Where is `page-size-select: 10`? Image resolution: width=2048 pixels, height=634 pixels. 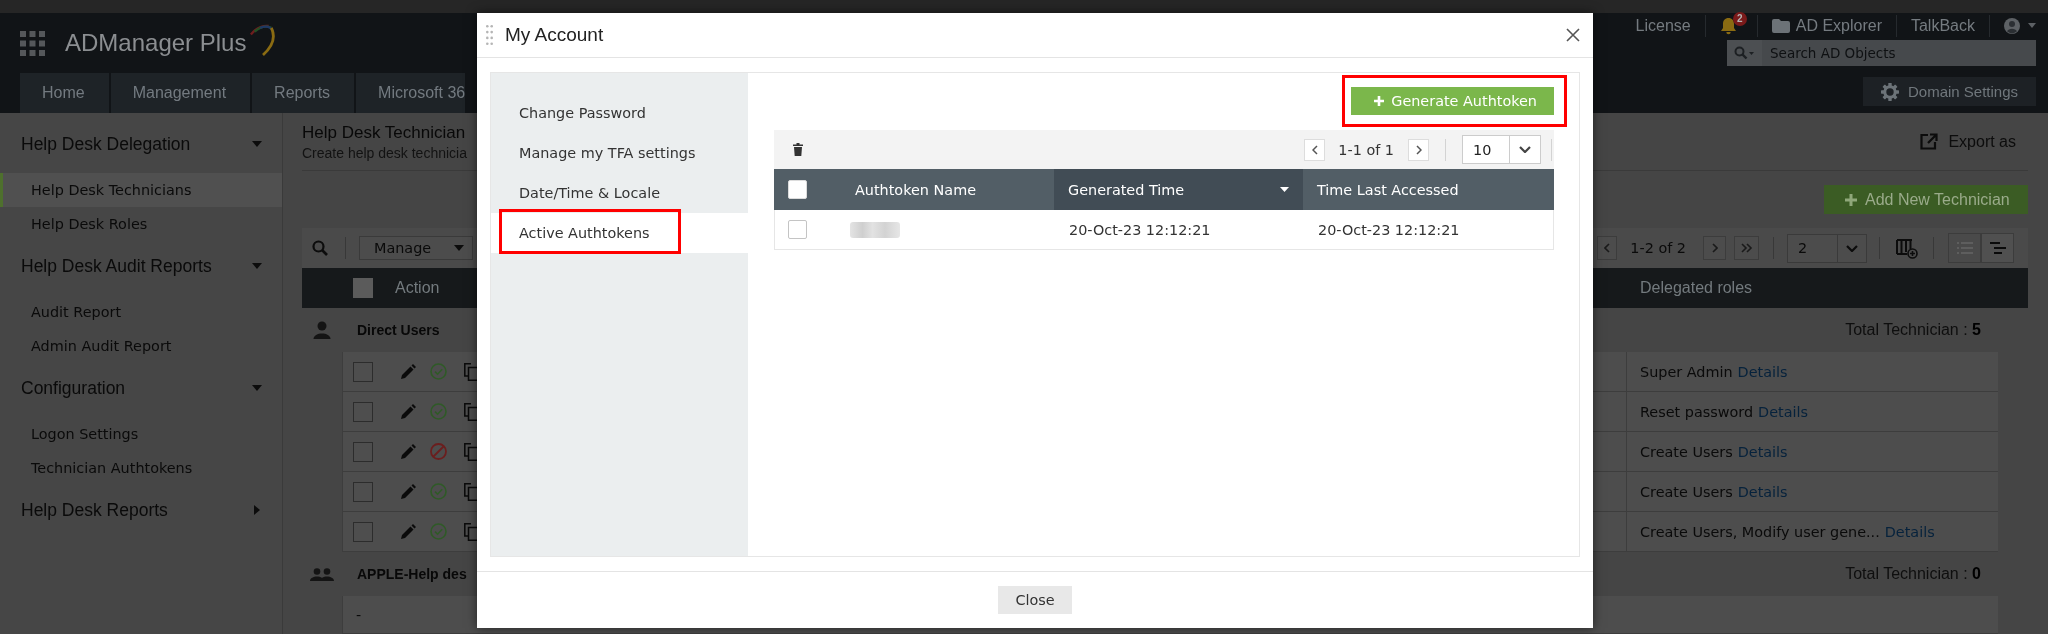 page-size-select: 10 is located at coordinates (1501, 149).